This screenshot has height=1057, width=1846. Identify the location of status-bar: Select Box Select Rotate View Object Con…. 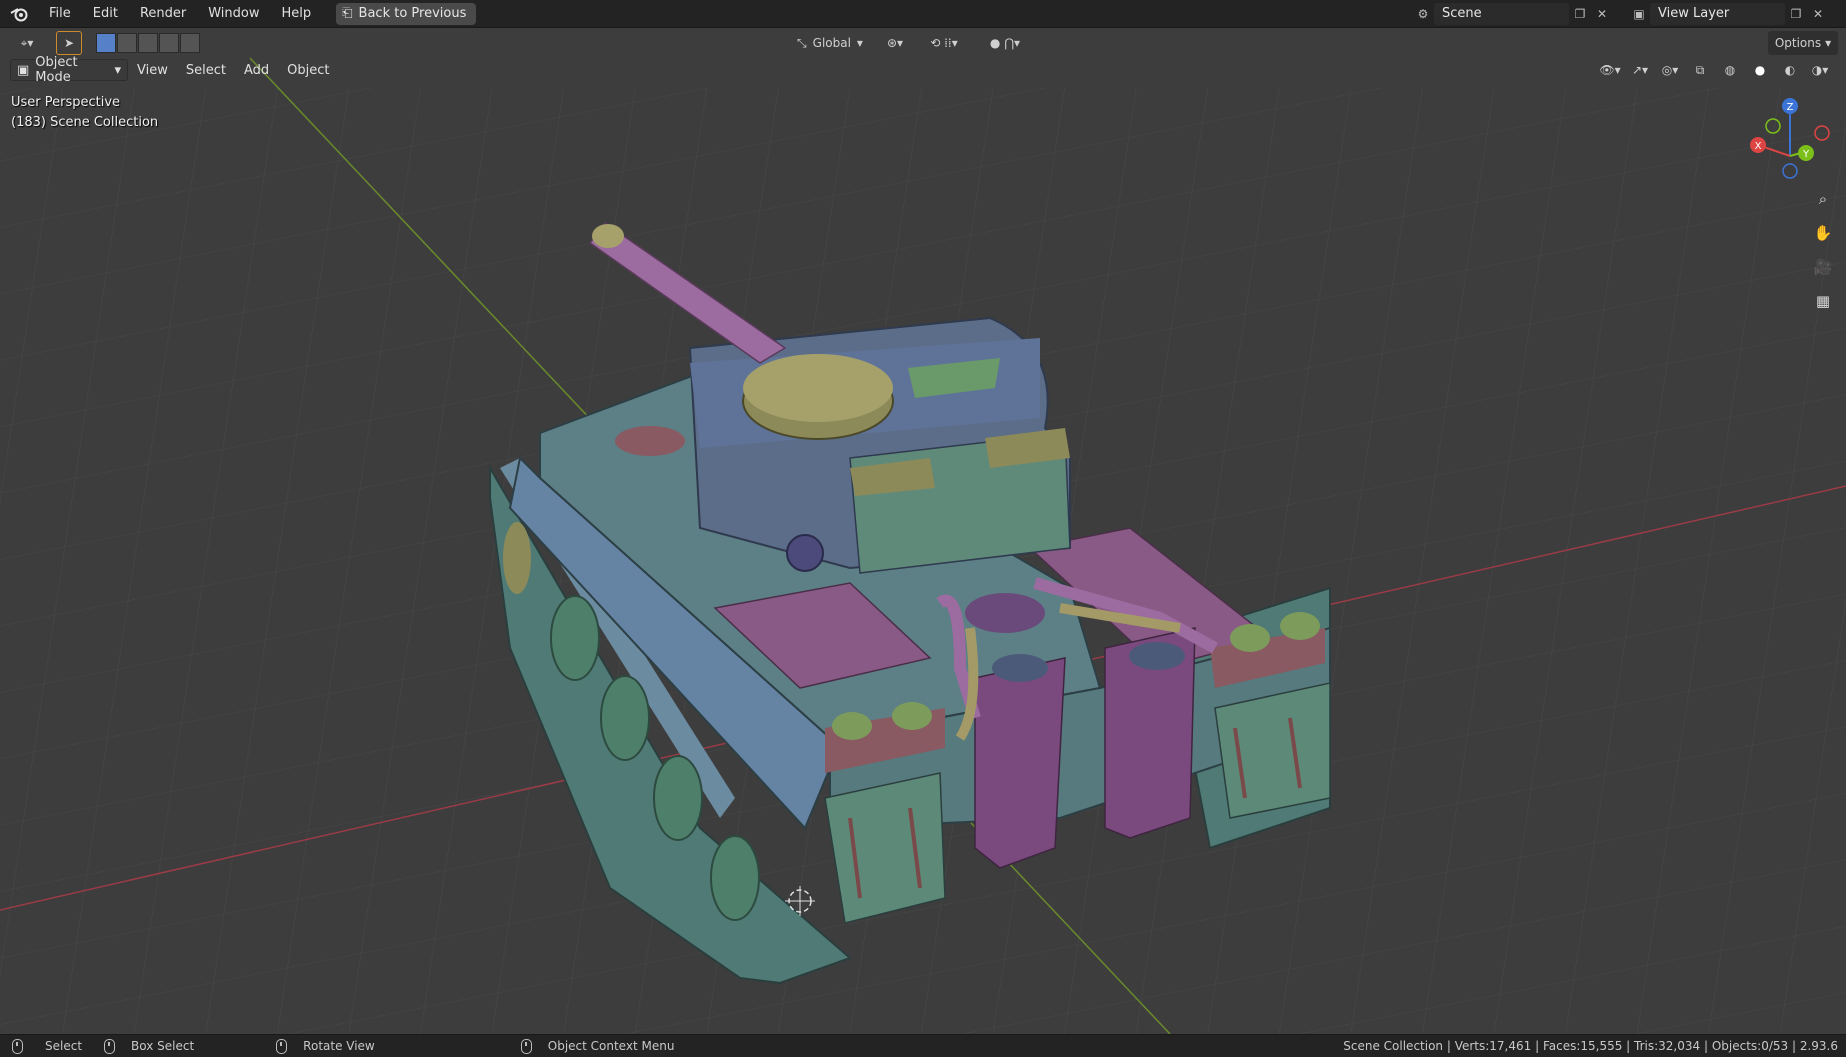
(923, 1045).